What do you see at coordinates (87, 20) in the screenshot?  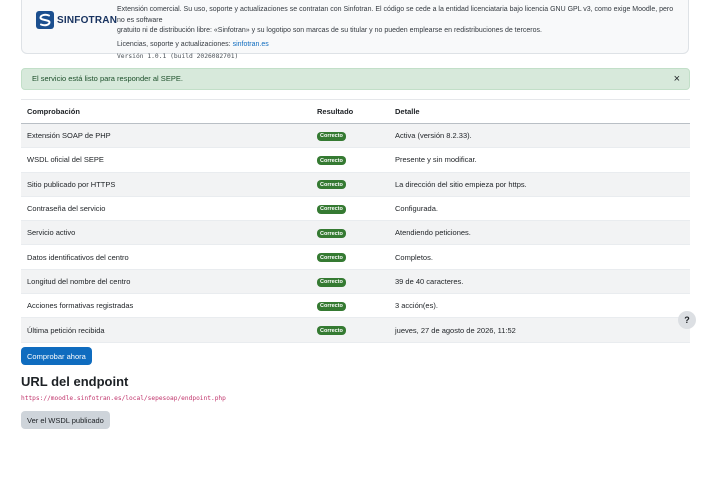 I see `logo-text: SINFOTRAN` at bounding box center [87, 20].